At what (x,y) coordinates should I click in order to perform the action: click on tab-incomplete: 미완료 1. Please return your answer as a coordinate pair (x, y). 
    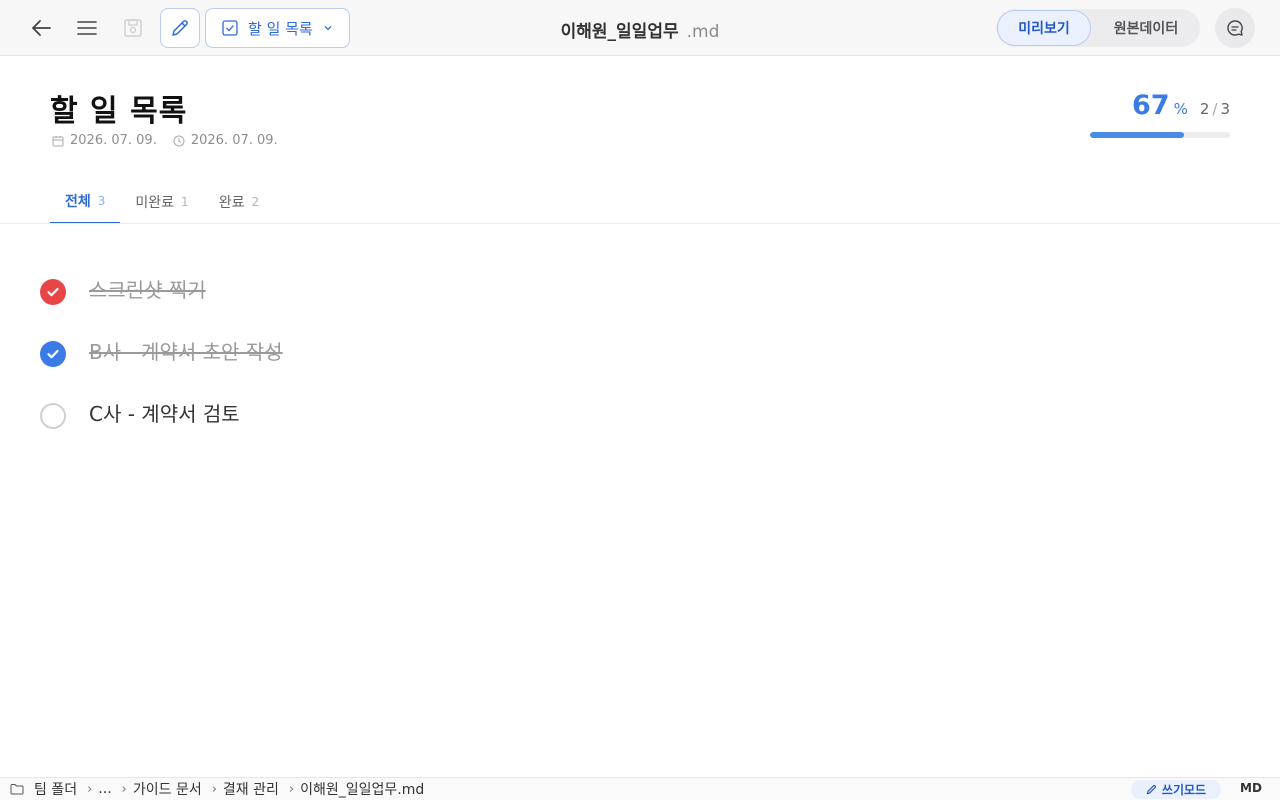
    Looking at the image, I should click on (161, 201).